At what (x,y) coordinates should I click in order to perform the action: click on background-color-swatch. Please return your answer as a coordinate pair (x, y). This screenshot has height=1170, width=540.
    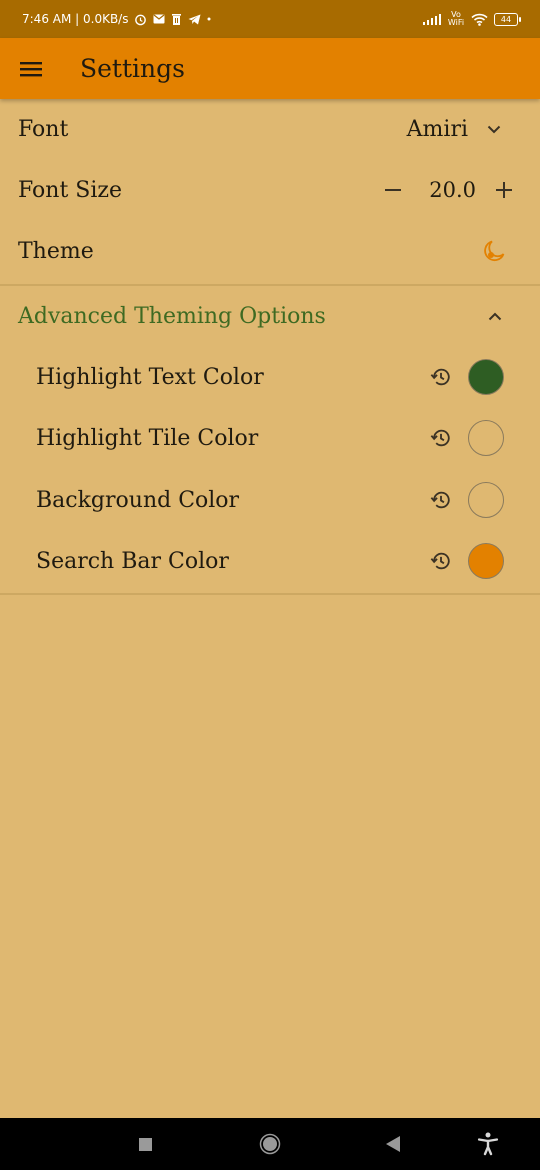
    Looking at the image, I should click on (486, 500).